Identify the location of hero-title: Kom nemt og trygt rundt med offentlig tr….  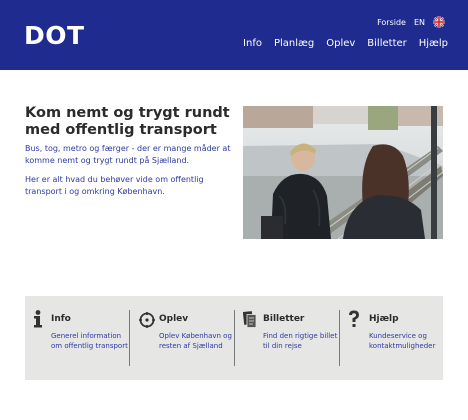
(127, 121).